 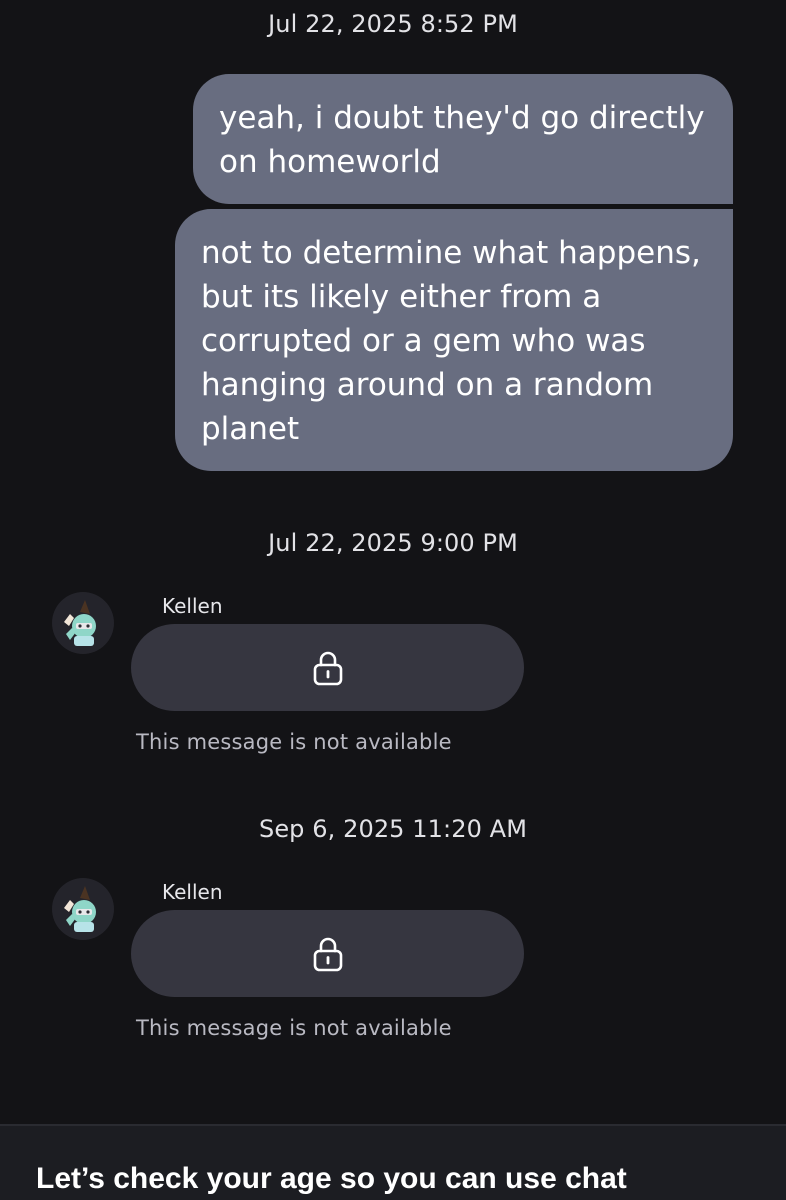 What do you see at coordinates (393, 24) in the screenshot?
I see `message-timestamp: Jul 22, 2025 8:52 PM` at bounding box center [393, 24].